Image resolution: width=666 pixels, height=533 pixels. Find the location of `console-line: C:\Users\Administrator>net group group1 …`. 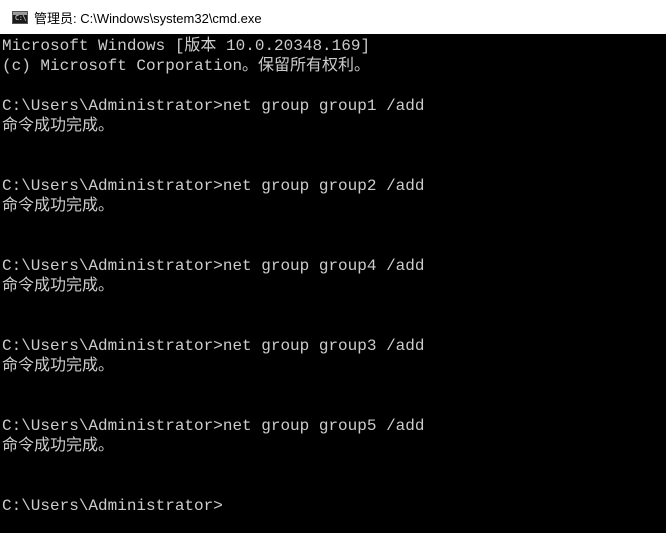

console-line: C:\Users\Administrator>net group group1 … is located at coordinates (213, 106).